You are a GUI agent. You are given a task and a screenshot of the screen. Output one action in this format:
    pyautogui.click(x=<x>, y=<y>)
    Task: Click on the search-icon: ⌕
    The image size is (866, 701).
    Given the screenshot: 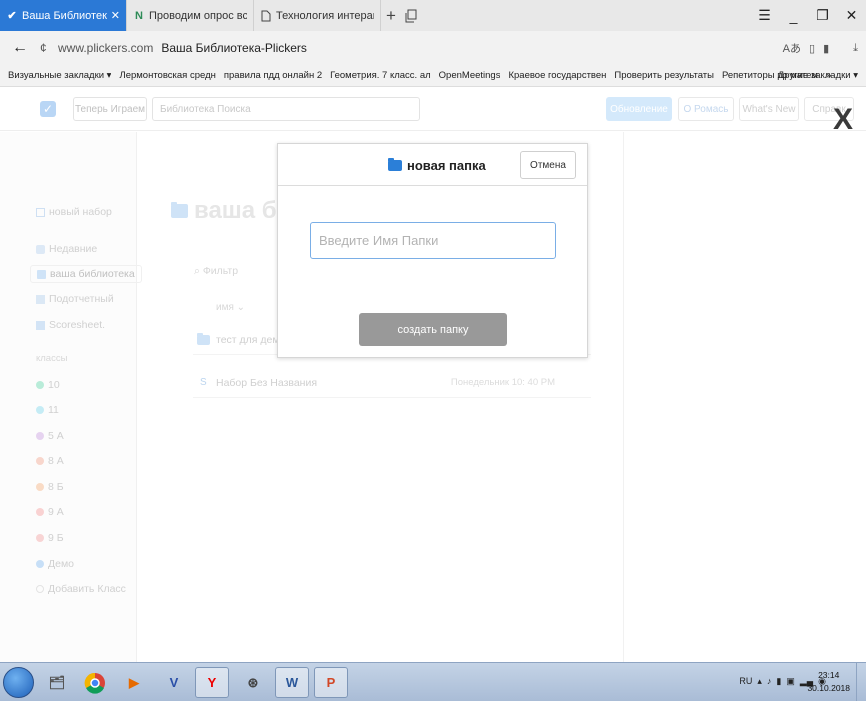 What is the action you would take?
    pyautogui.click(x=198, y=271)
    